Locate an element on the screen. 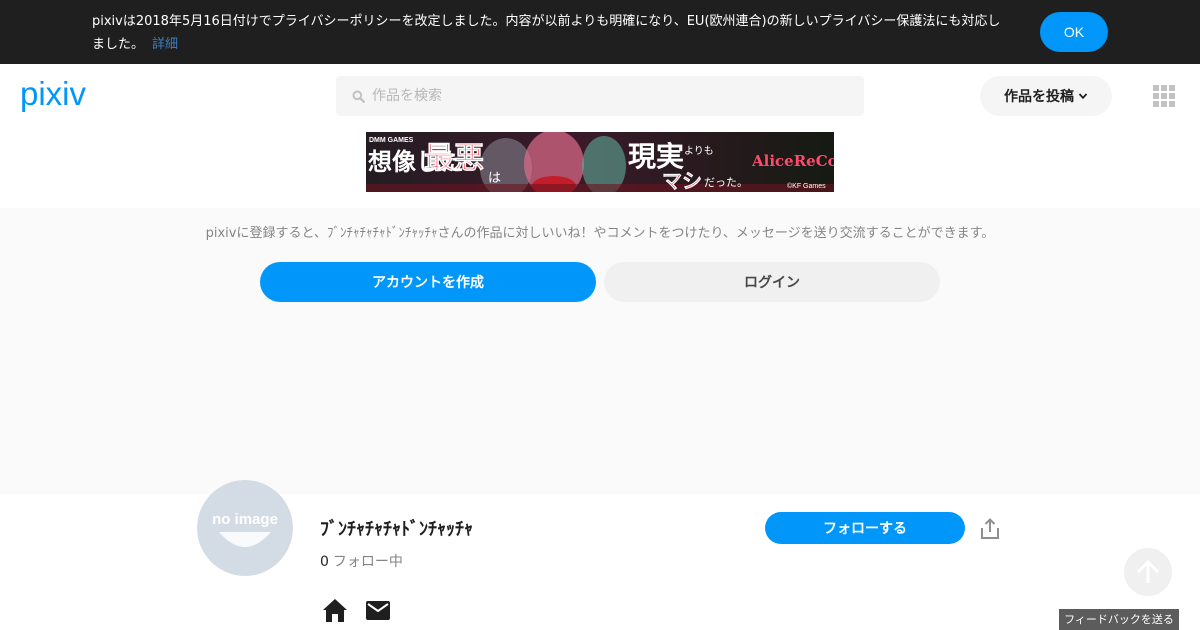 This screenshot has width=1200, height=630. post-work-button: 作品を投稿 is located at coordinates (1046, 96).